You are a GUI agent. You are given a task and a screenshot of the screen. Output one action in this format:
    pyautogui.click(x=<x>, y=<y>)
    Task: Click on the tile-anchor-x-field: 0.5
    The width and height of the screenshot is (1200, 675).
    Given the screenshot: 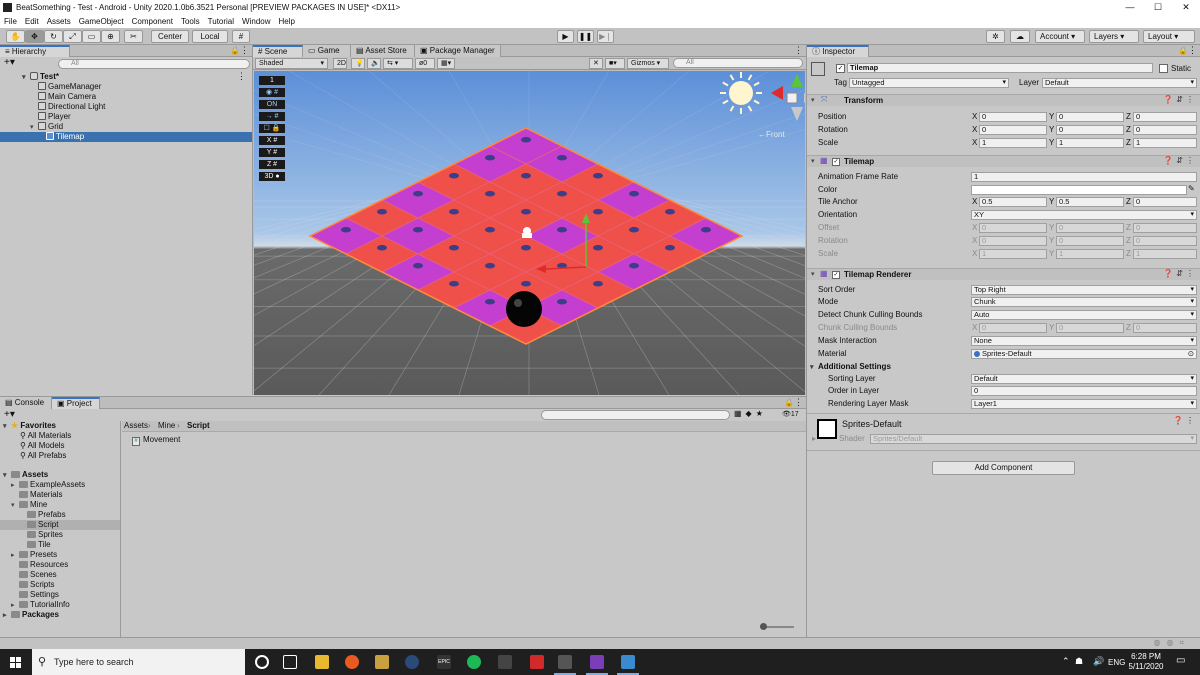 What is the action you would take?
    pyautogui.click(x=1013, y=202)
    